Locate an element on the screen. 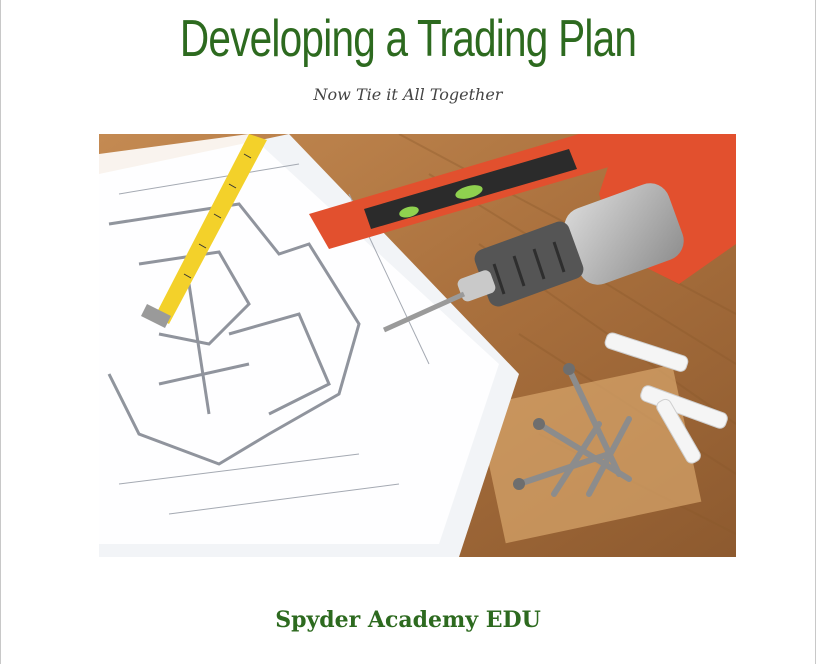 This screenshot has width=818, height=664. footer-brand: Spyder Academy EDU is located at coordinates (408, 620).